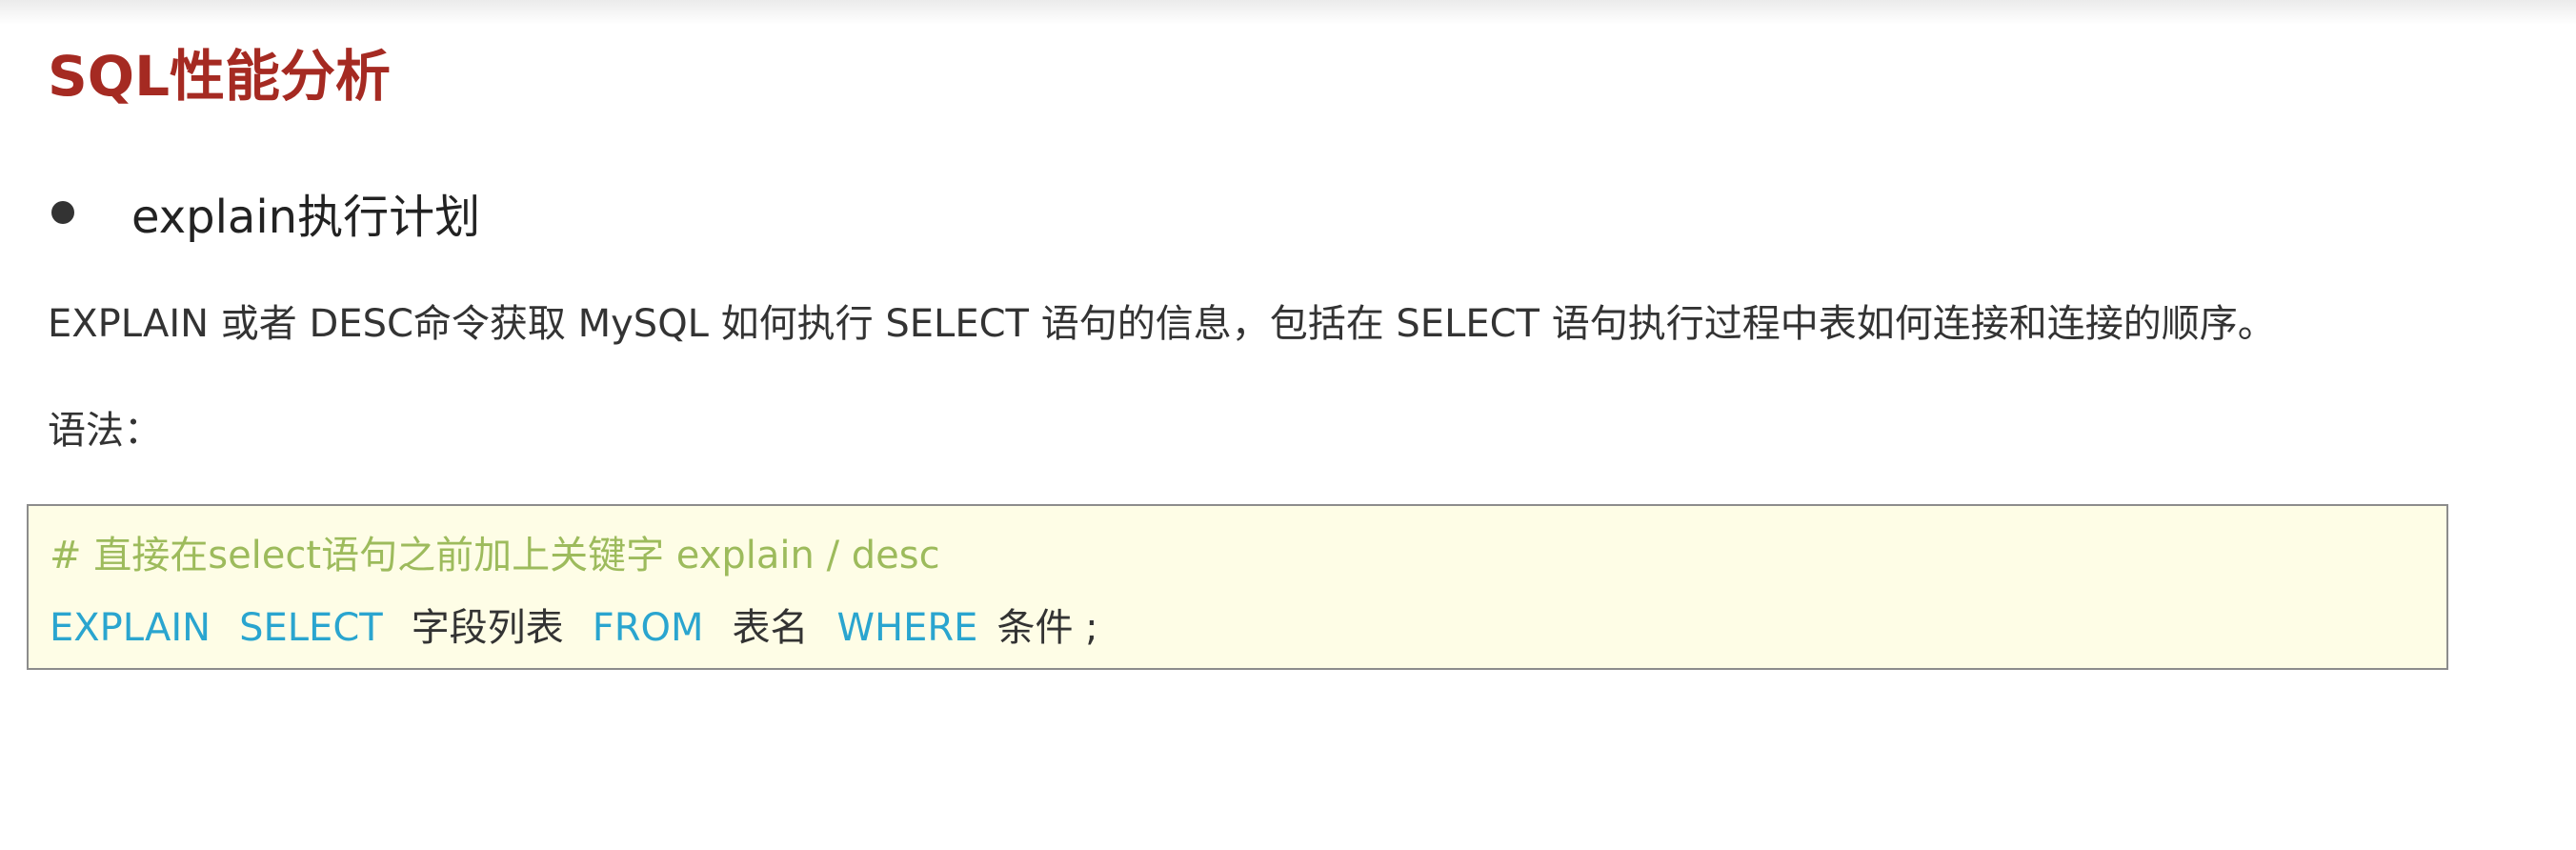 This screenshot has height=850, width=2576. Describe the element at coordinates (495, 555) in the screenshot. I see `code-comment: # 直接在select语句之前加上关键字 explain / desc` at that location.